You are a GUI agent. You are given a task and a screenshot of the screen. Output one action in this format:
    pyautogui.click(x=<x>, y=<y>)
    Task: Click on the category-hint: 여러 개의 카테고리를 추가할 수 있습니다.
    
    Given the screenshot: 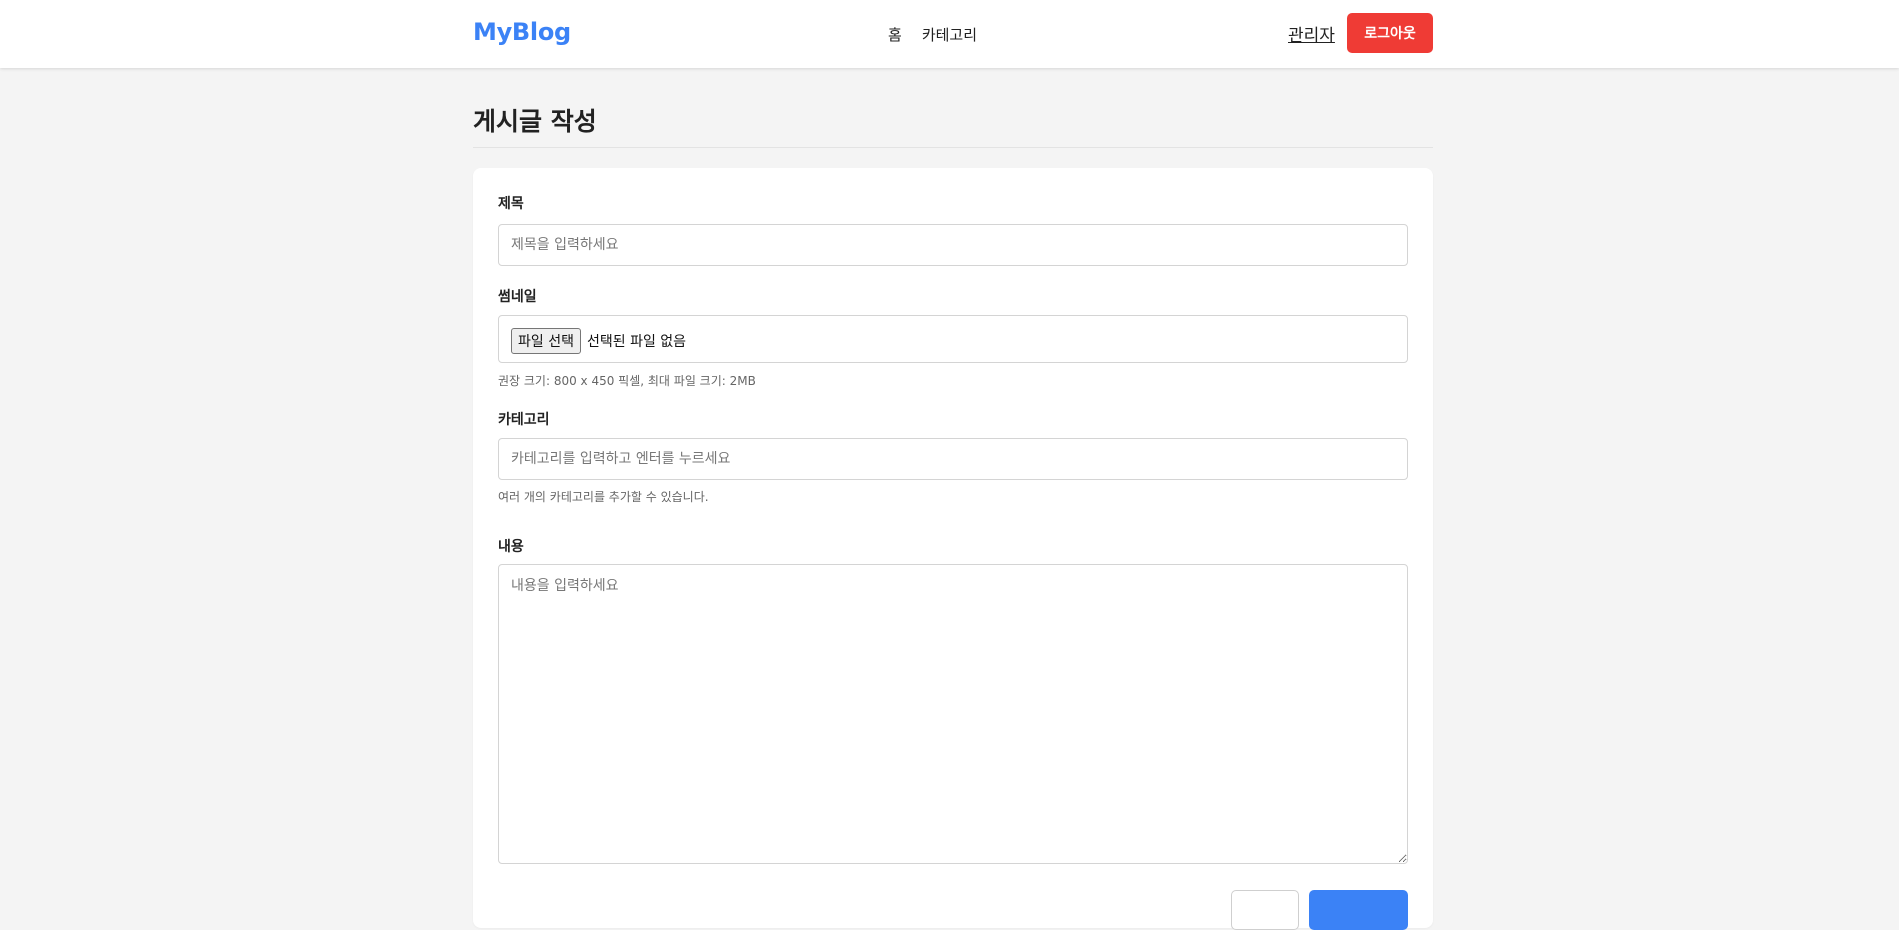 What is the action you would take?
    pyautogui.click(x=603, y=497)
    